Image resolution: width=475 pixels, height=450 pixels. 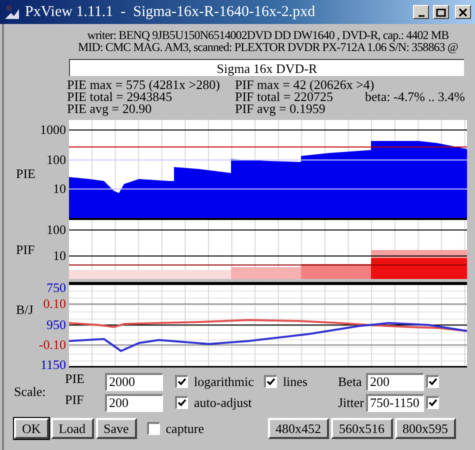 I want to click on field-label: PIF, so click(x=75, y=400).